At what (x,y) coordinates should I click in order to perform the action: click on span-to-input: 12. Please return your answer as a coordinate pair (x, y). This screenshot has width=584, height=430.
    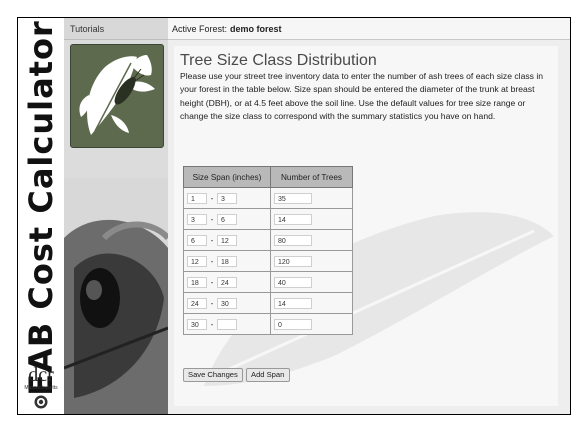
    Looking at the image, I should click on (227, 240).